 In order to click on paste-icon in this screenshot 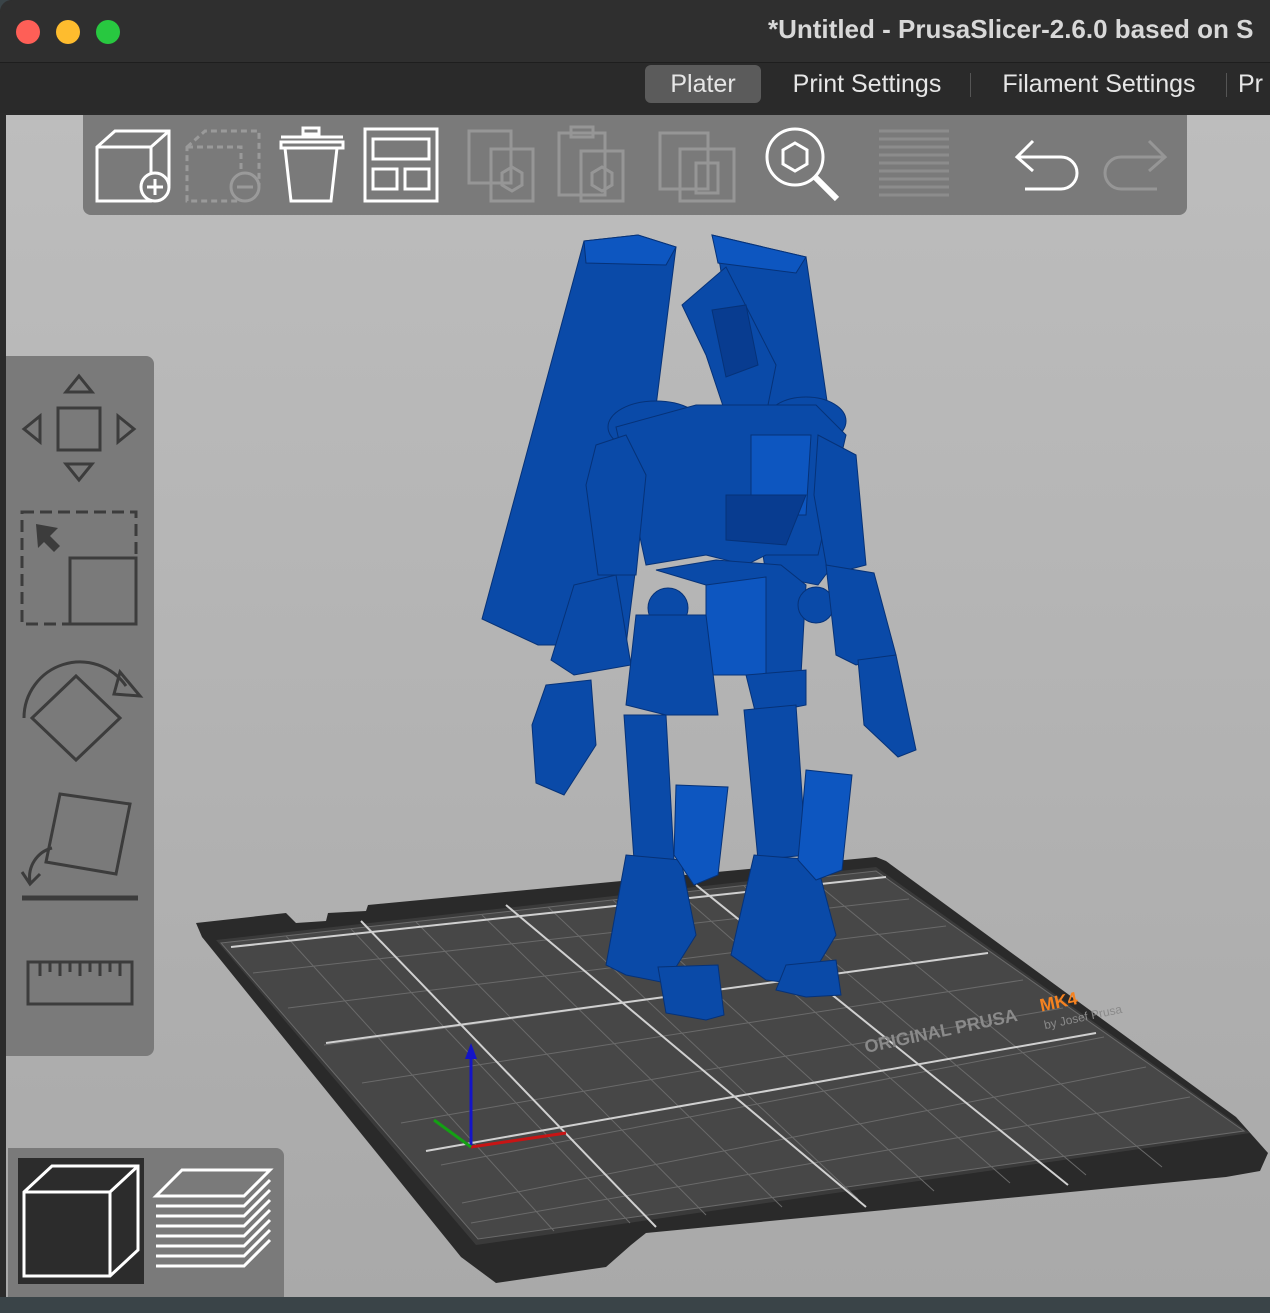, I will do `click(591, 164)`.